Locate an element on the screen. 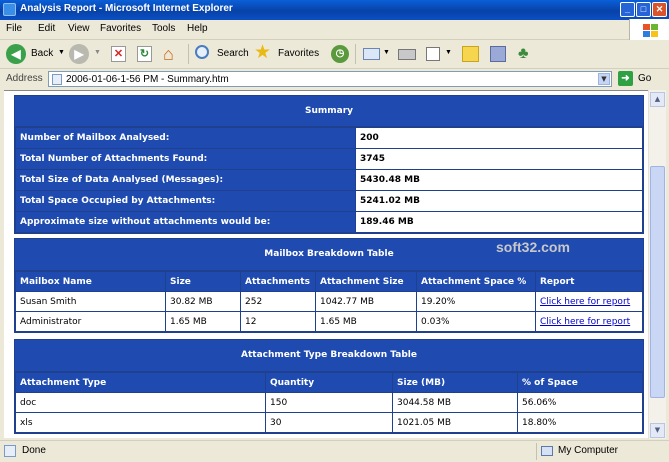 The height and width of the screenshot is (462, 669). address-label: Address is located at coordinates (24, 78).